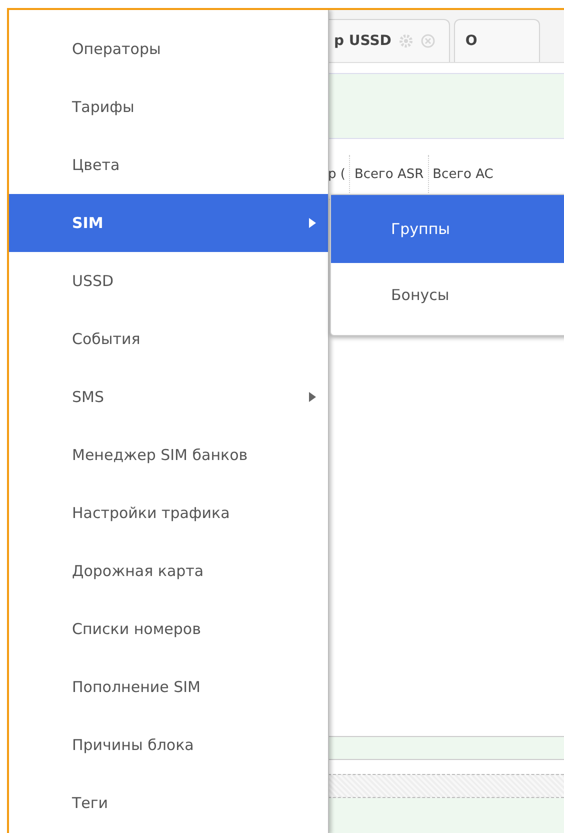  I want to click on menu-item: SMS, so click(168, 397).